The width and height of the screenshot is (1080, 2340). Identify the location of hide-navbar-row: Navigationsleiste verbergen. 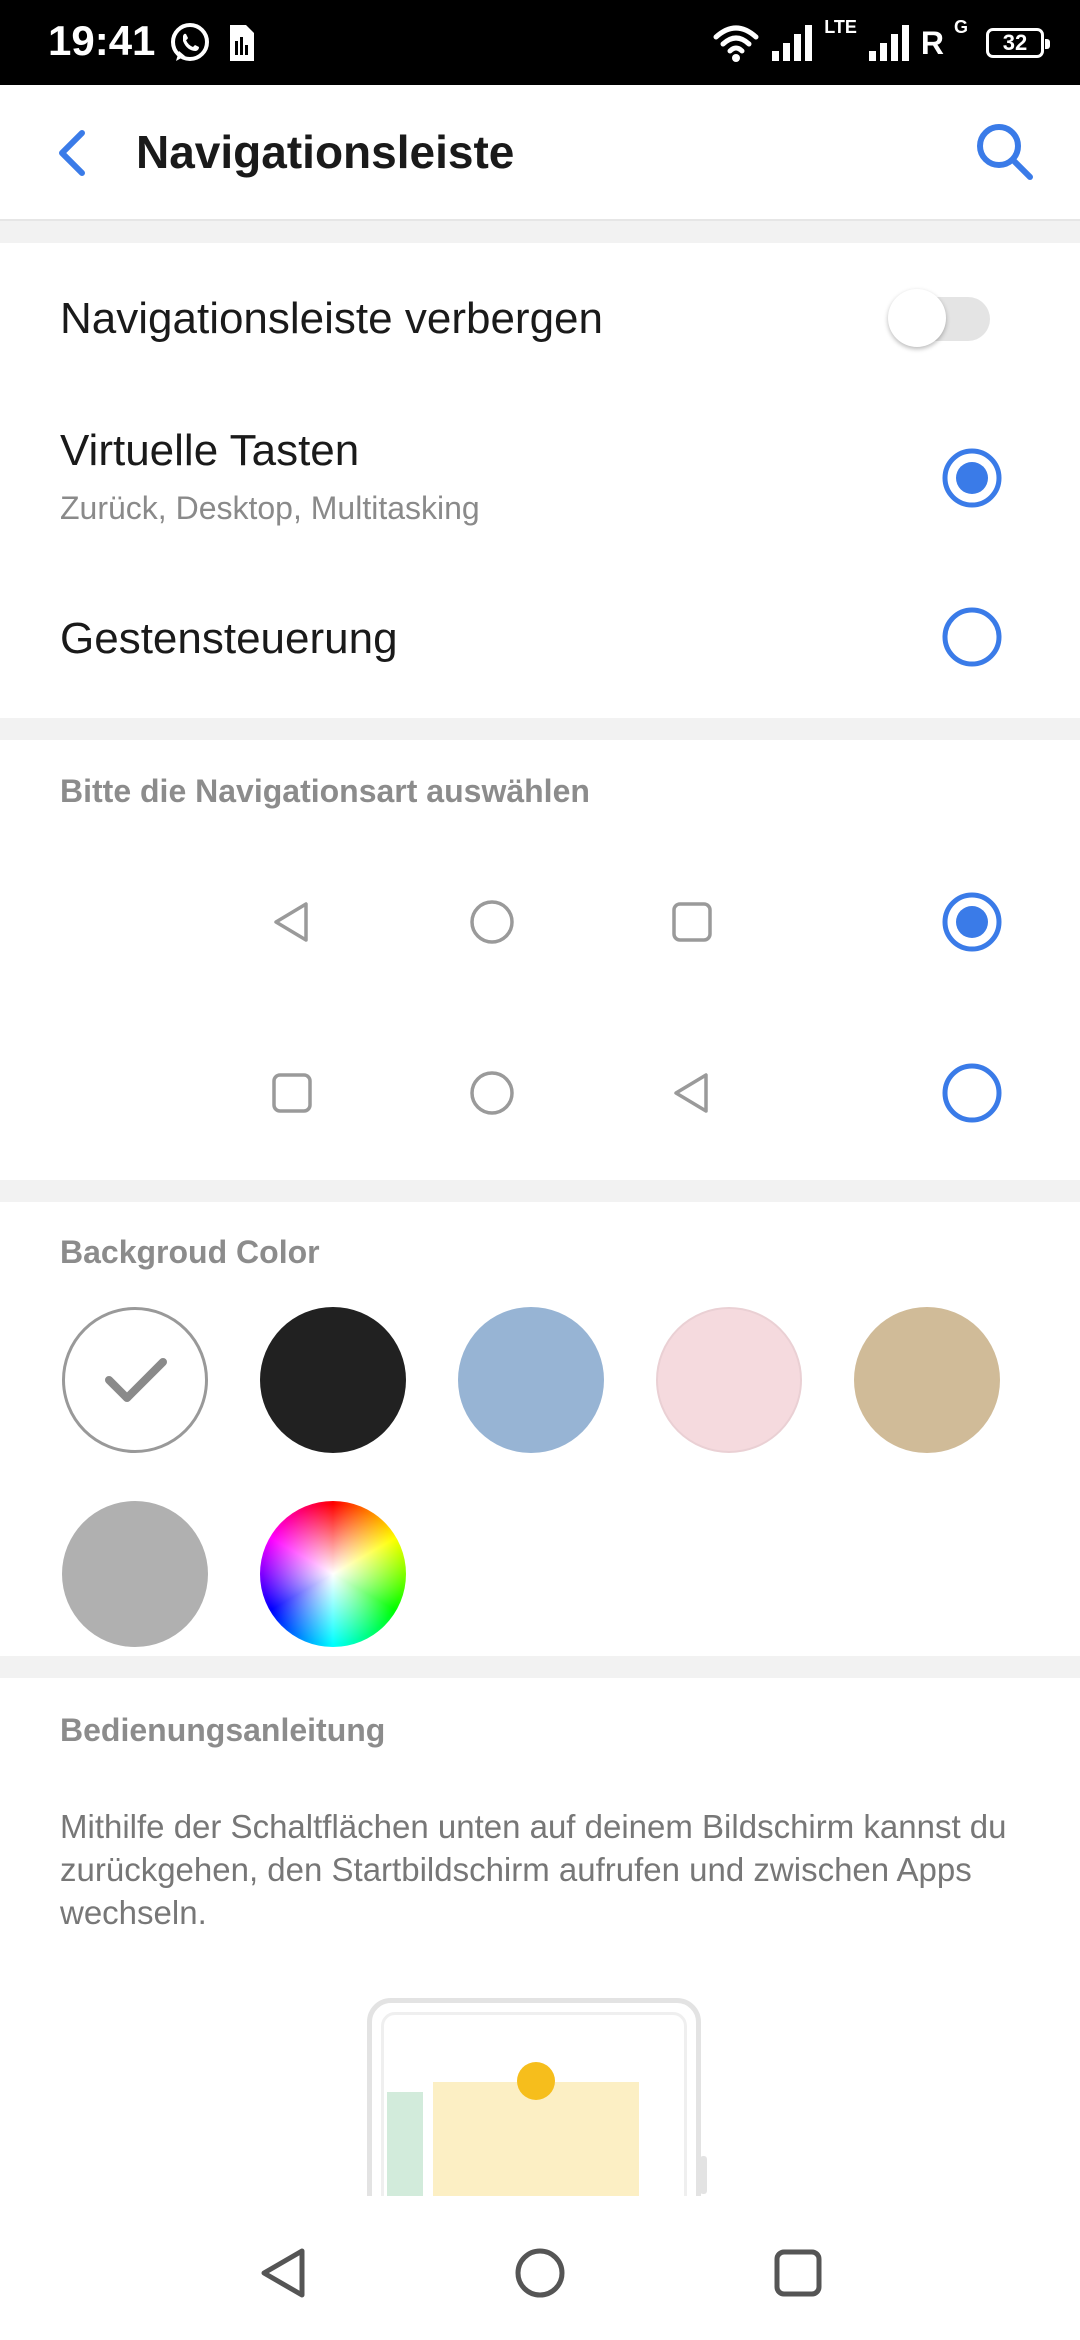
(540, 318).